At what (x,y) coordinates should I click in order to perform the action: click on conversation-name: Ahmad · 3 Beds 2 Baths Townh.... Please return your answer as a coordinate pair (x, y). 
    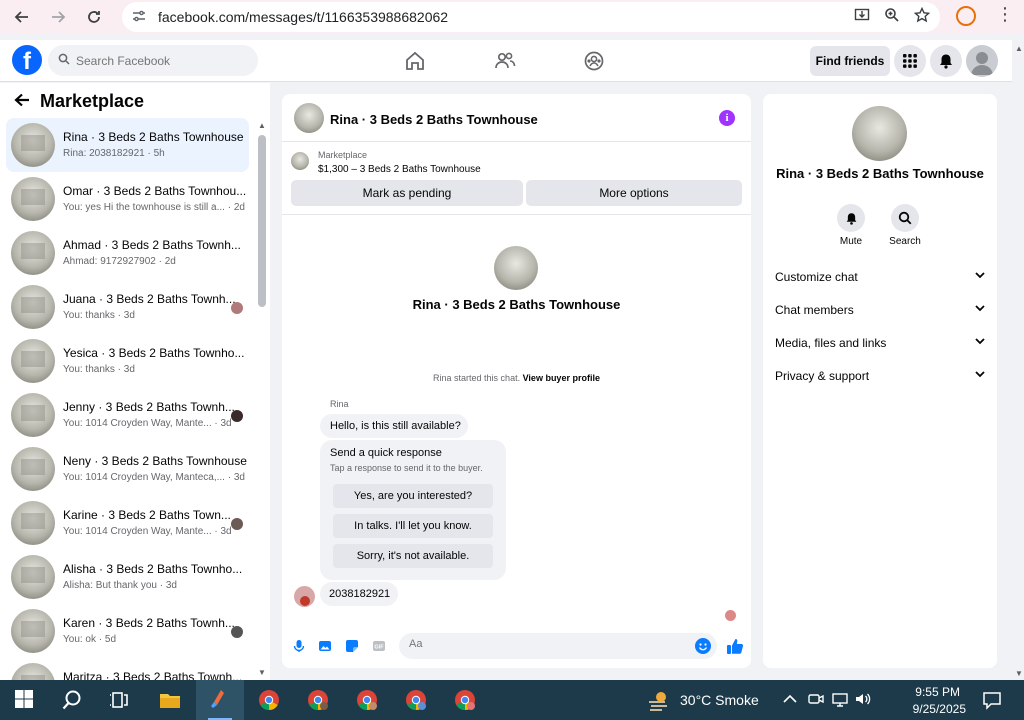
    Looking at the image, I should click on (152, 245).